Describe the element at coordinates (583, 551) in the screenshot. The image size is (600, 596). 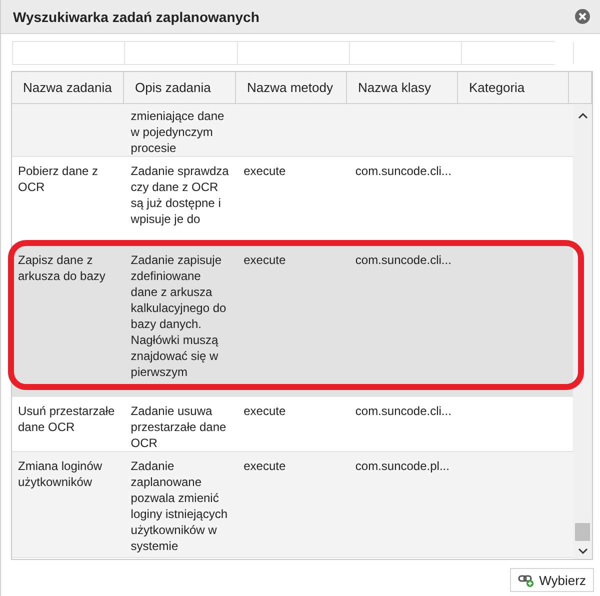
I see `scroll-down-icon` at that location.